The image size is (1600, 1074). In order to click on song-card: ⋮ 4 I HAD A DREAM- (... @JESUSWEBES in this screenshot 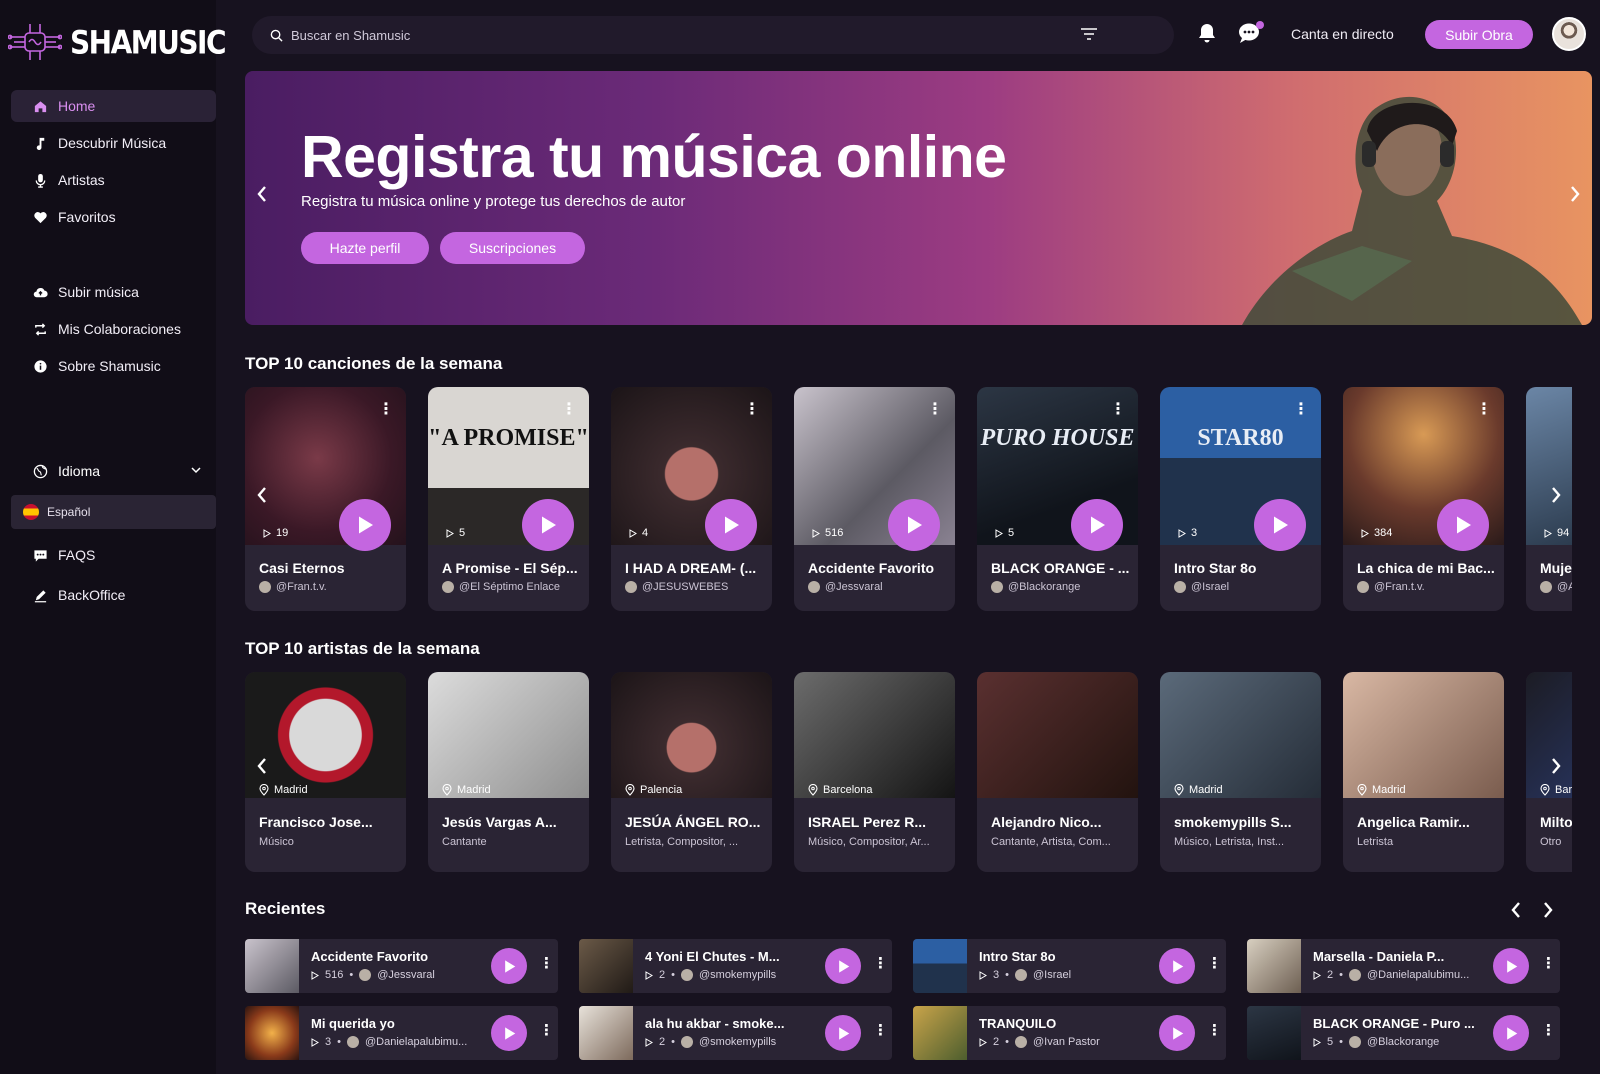, I will do `click(691, 499)`.